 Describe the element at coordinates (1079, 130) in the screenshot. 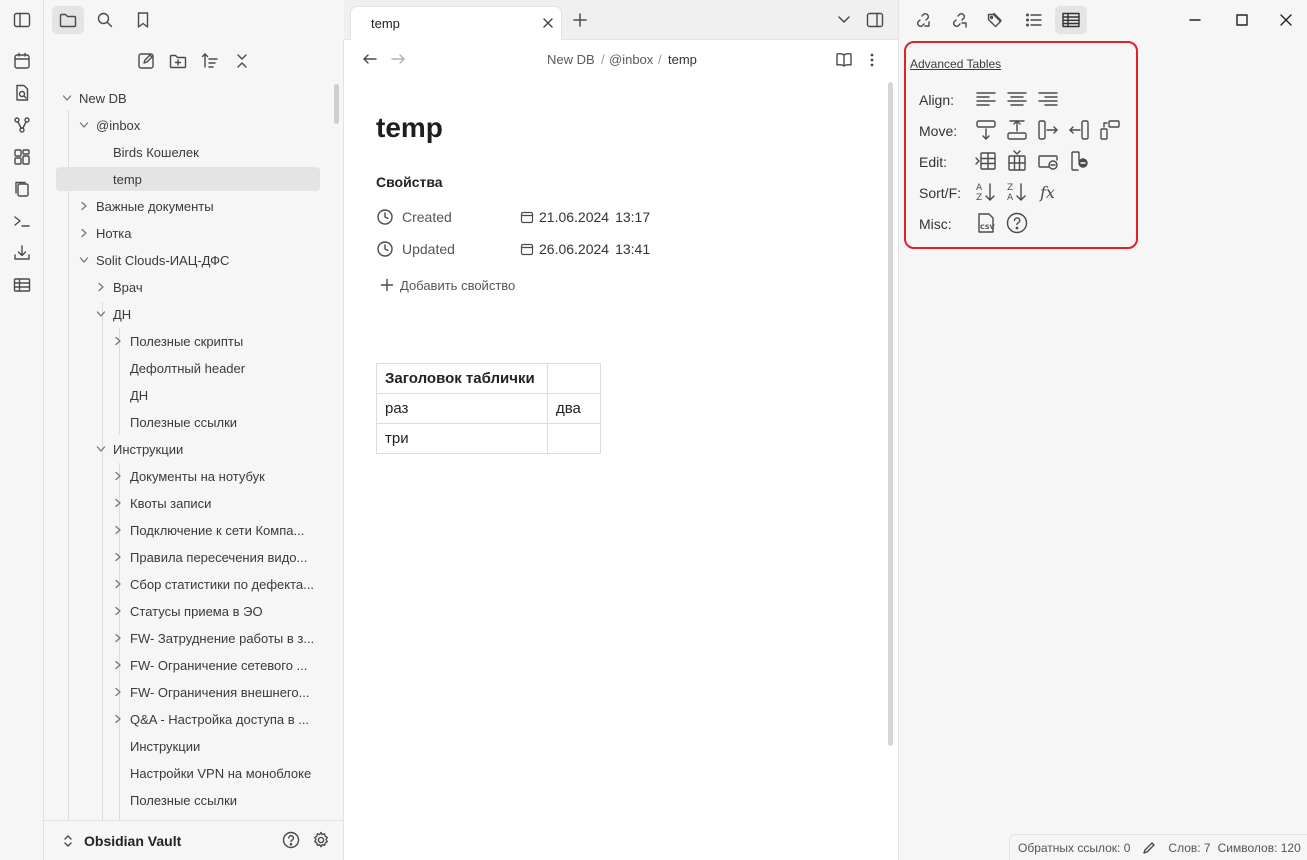

I see `move-column-left-icon` at that location.